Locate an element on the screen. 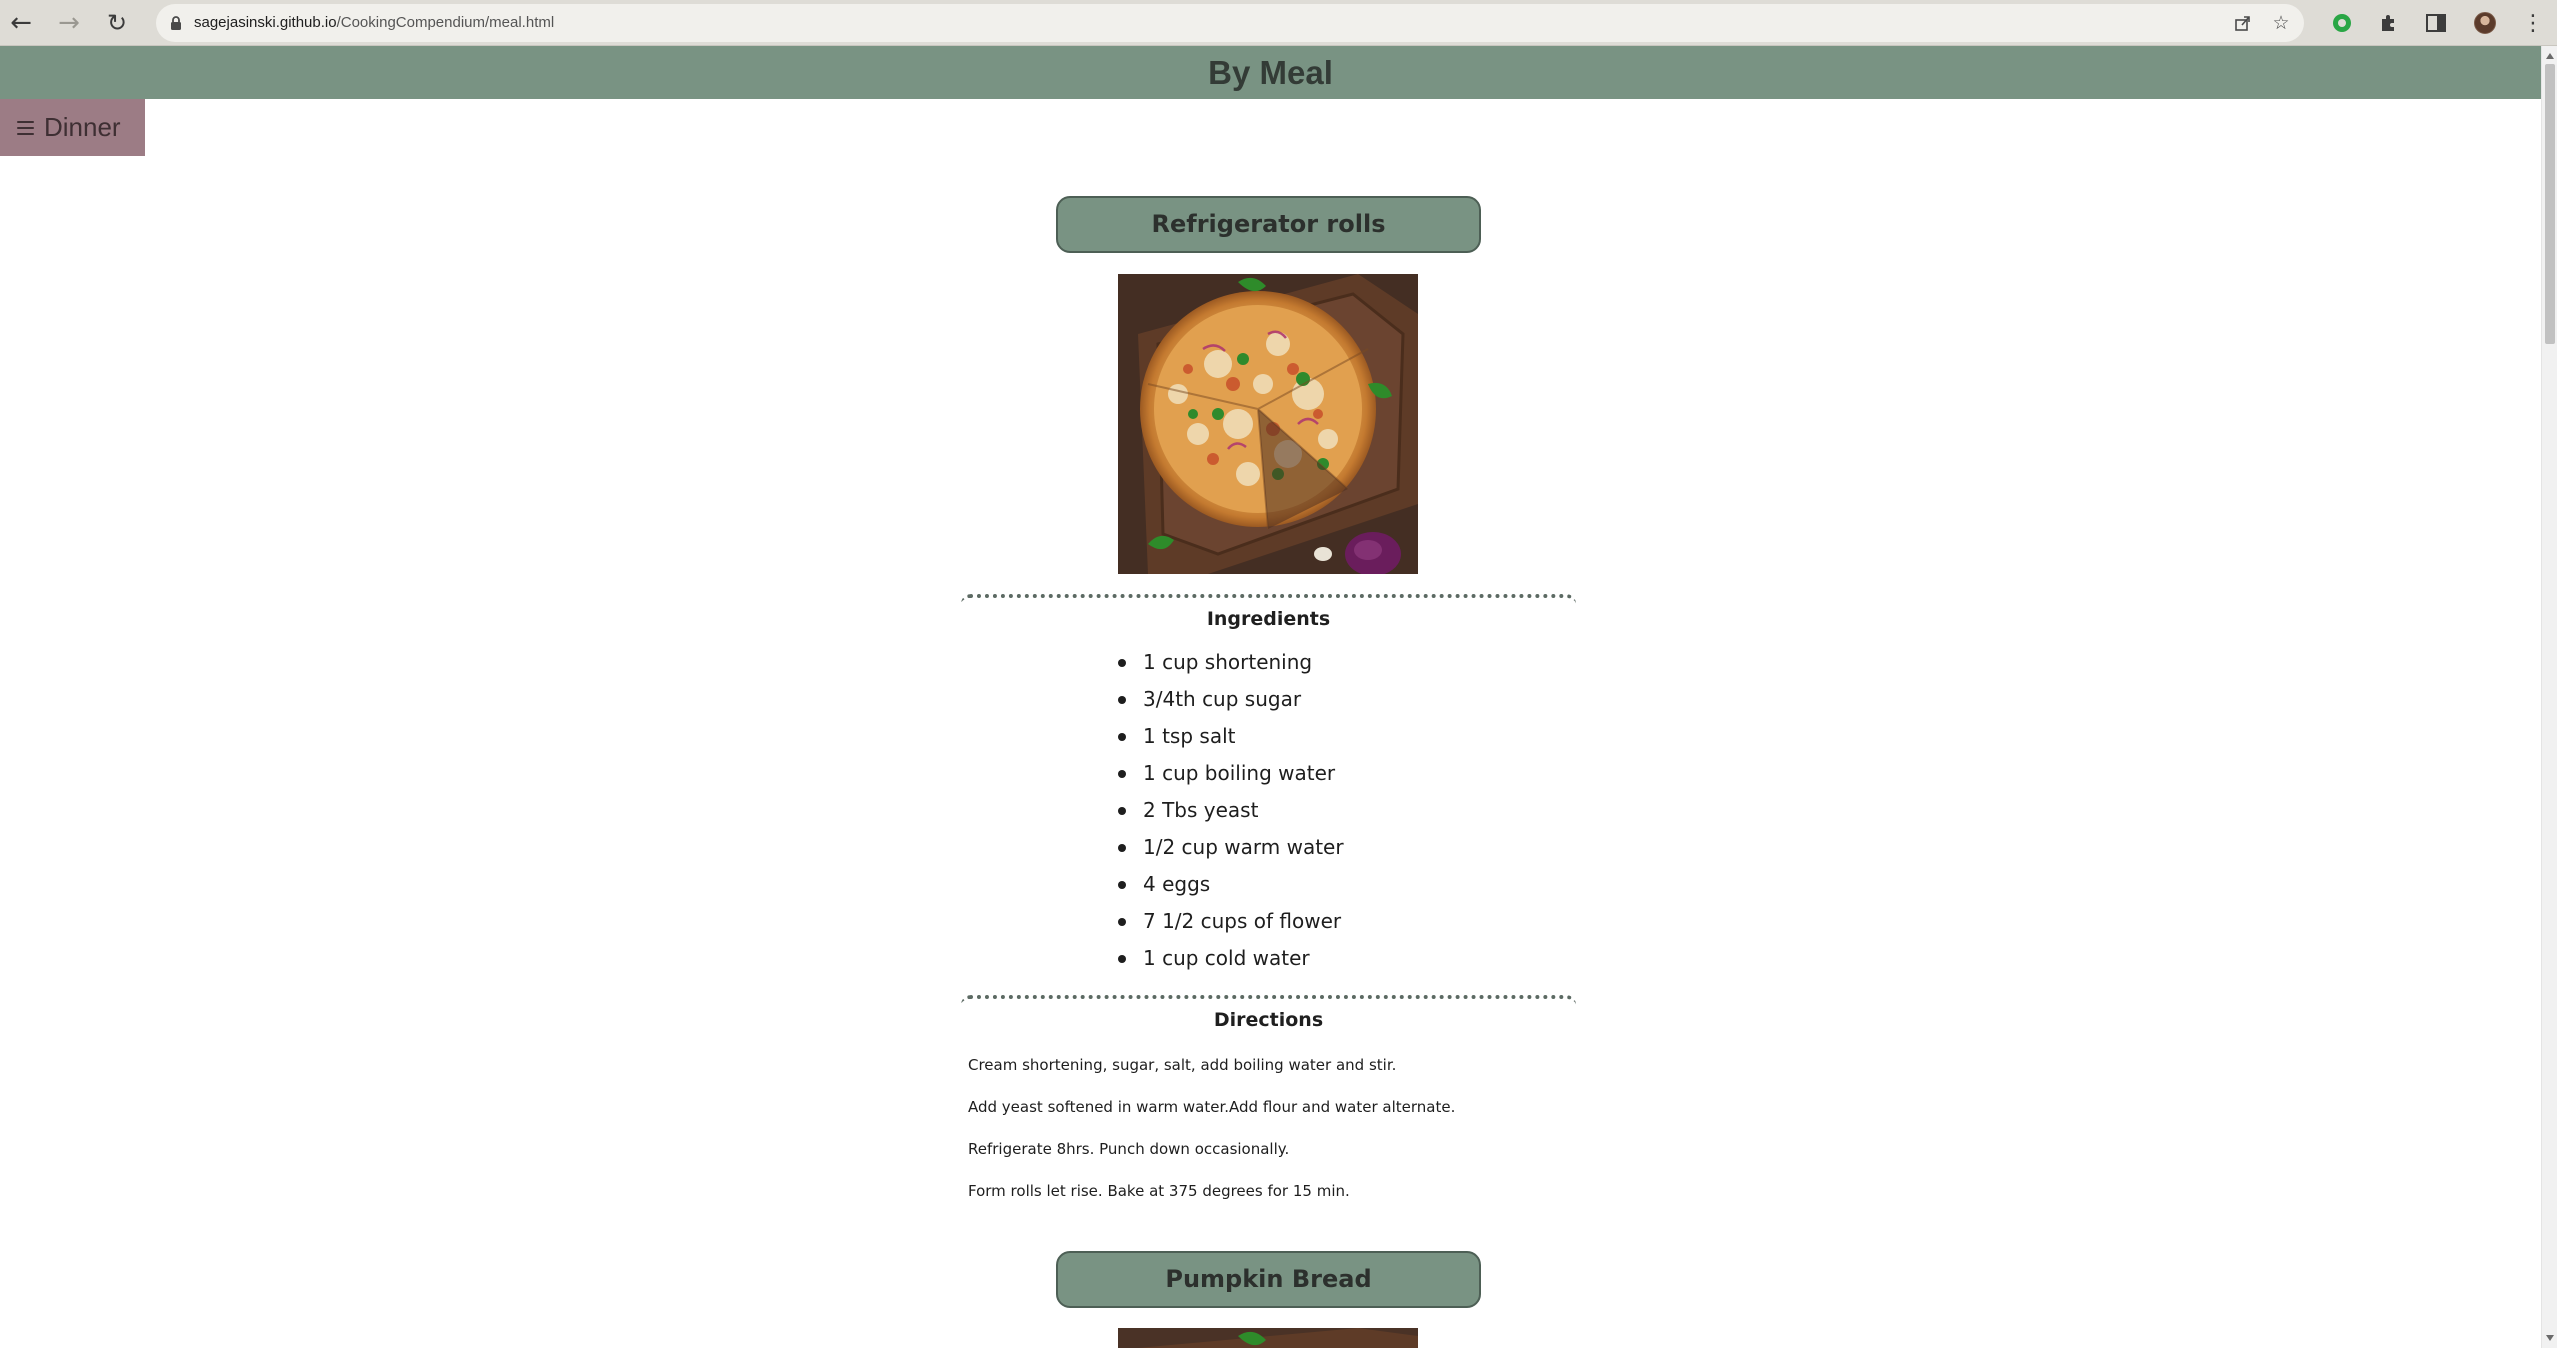  scroll-up-arrow-icon is located at coordinates (2550, 56).